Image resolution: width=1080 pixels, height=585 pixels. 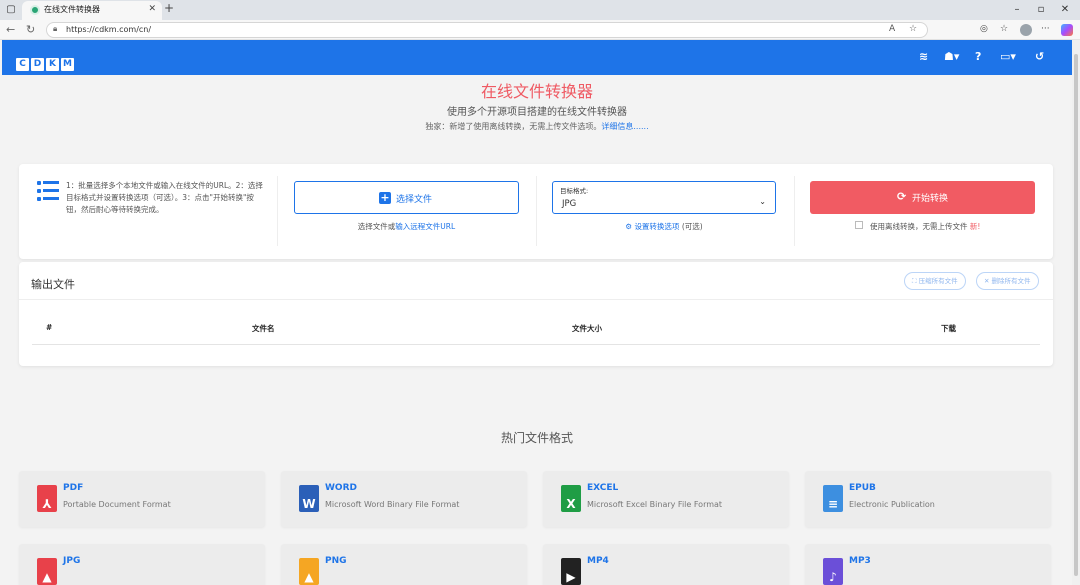 What do you see at coordinates (655, 504) in the screenshot?
I see `format-desc: Microsoft Excel Binary File Format` at bounding box center [655, 504].